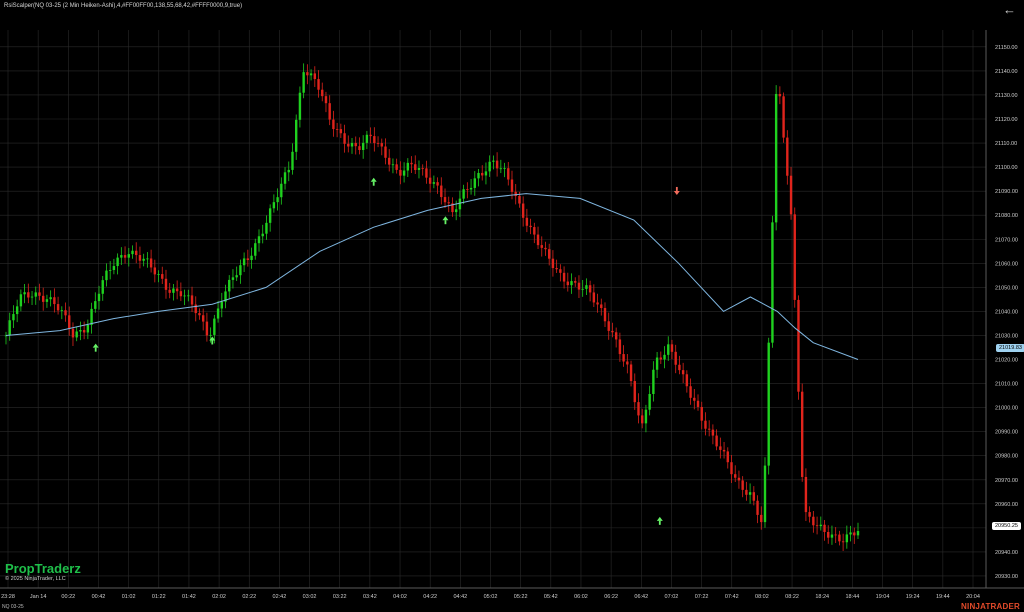  What do you see at coordinates (1006, 240) in the screenshot?
I see `price-tick-label: 21070.00` at bounding box center [1006, 240].